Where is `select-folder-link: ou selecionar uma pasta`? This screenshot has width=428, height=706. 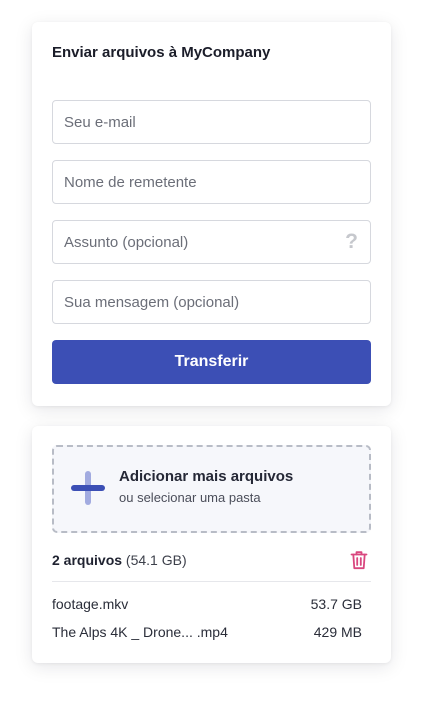 select-folder-link: ou selecionar uma pasta is located at coordinates (190, 497).